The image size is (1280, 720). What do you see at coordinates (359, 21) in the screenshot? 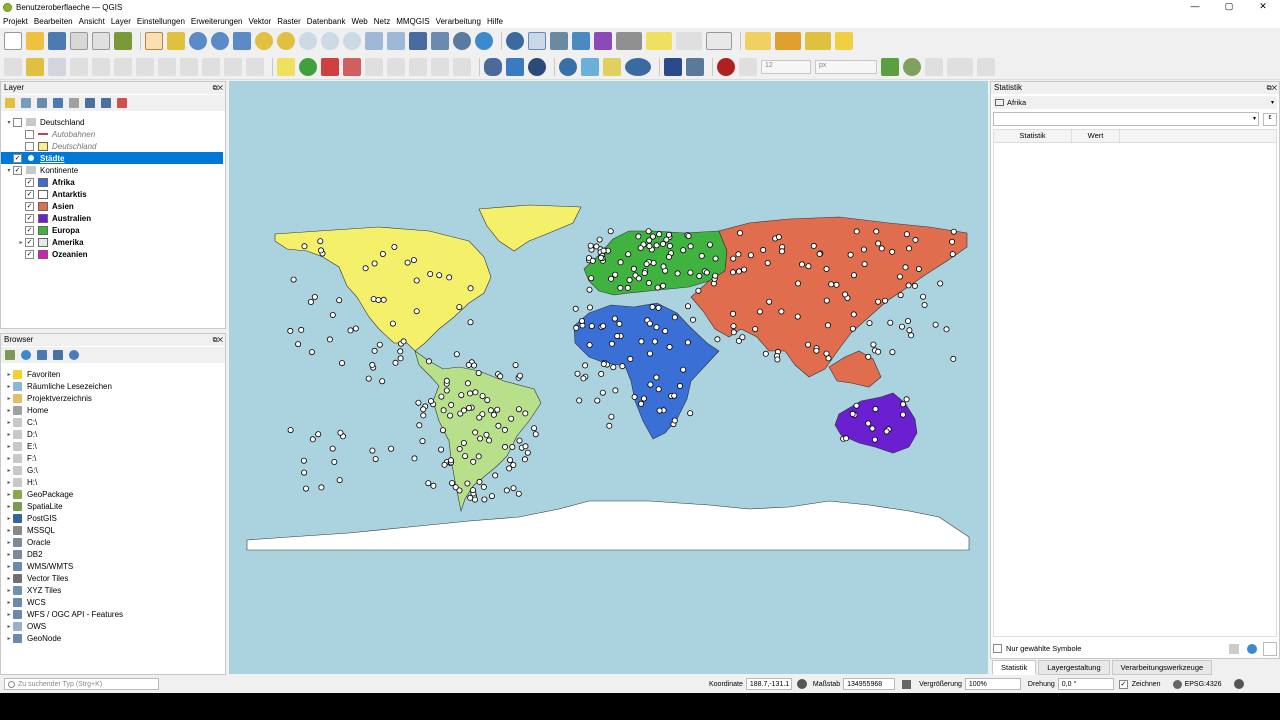
I see `menu-web: Web` at bounding box center [359, 21].